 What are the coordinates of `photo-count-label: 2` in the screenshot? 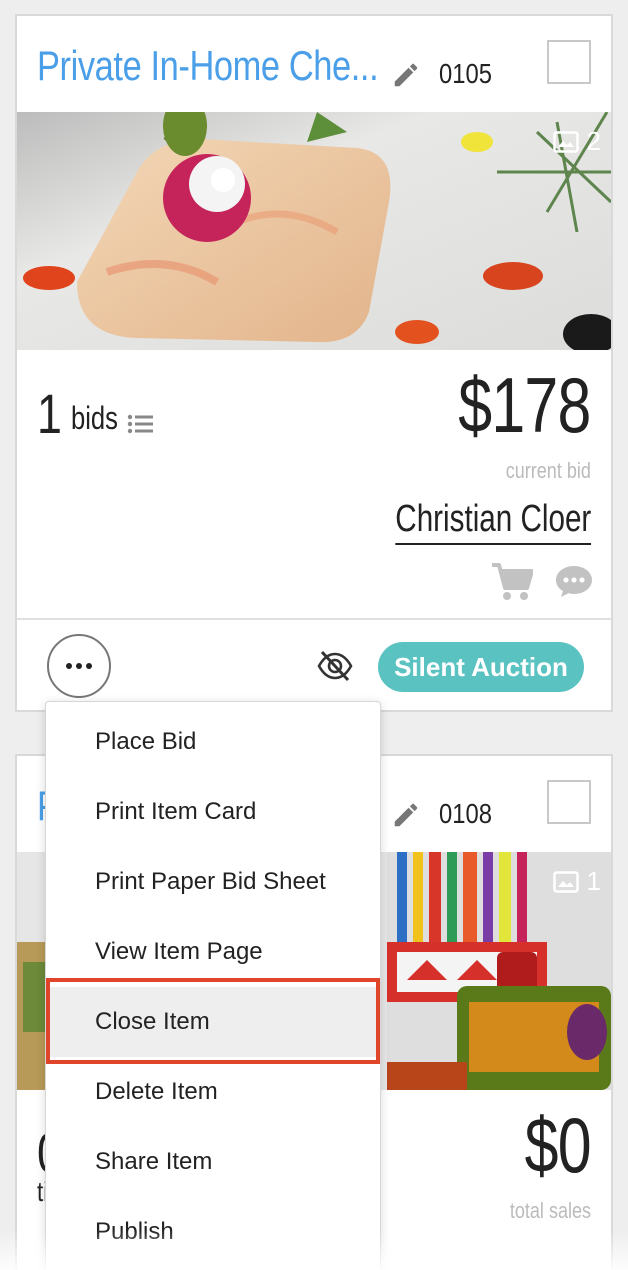 It's located at (593, 141).